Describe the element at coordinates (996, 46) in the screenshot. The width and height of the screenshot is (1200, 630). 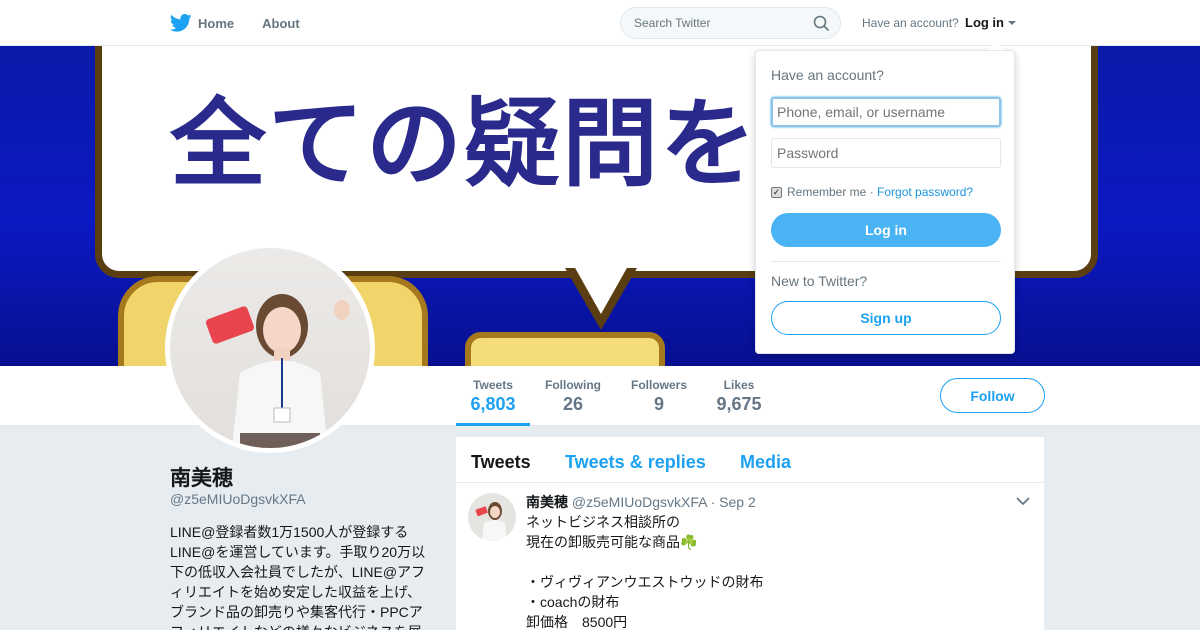
I see `dropdown-arrow` at that location.